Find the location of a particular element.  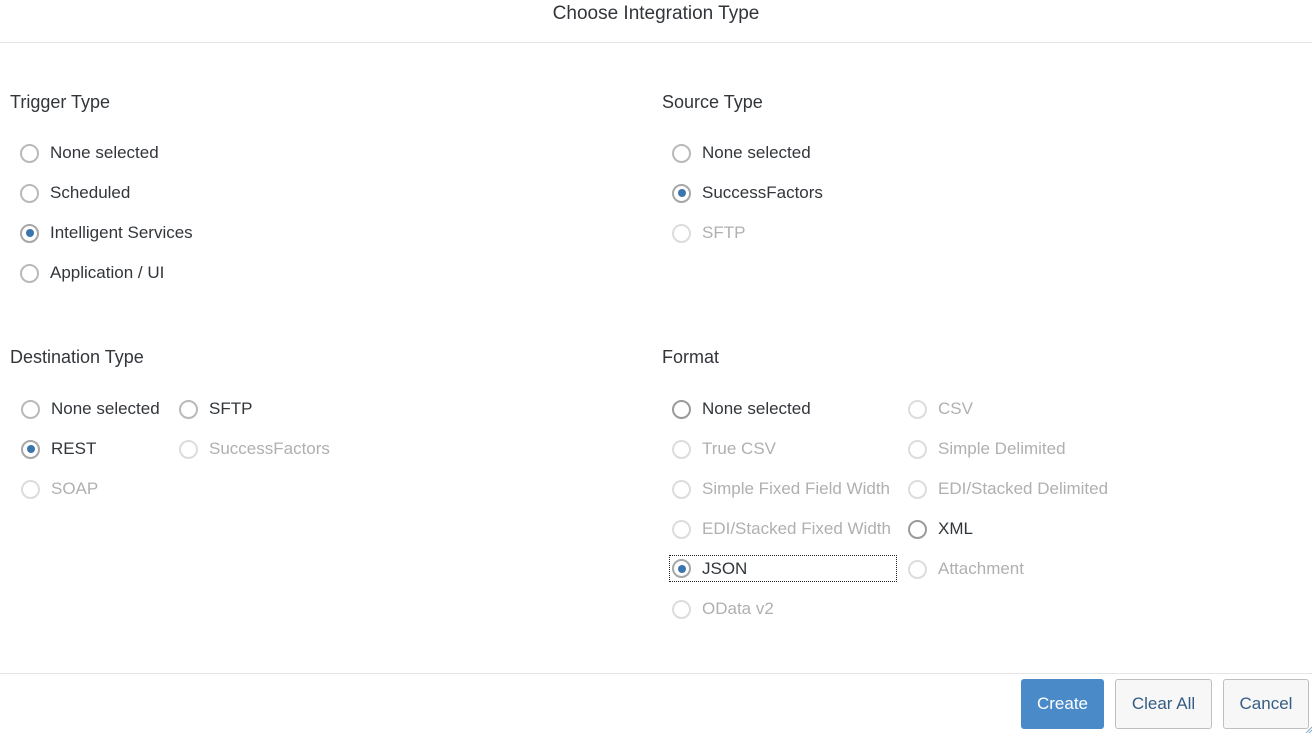

radio-label: OData v2 is located at coordinates (738, 608).